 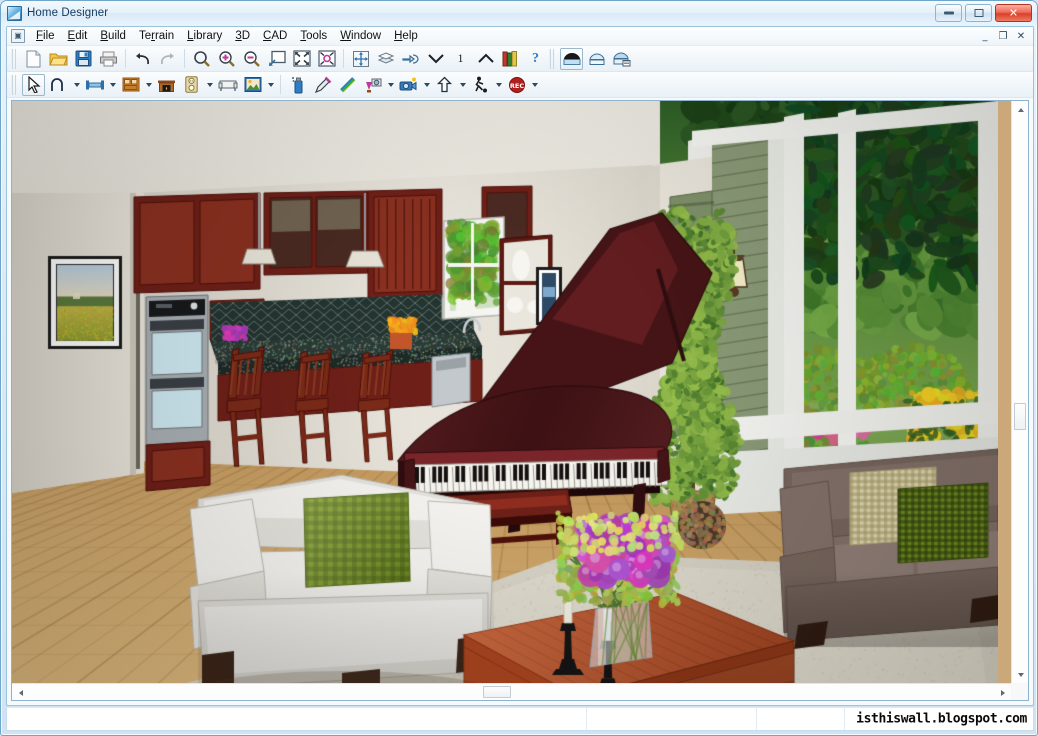 I want to click on svg-text: REC, so click(x=516, y=86).